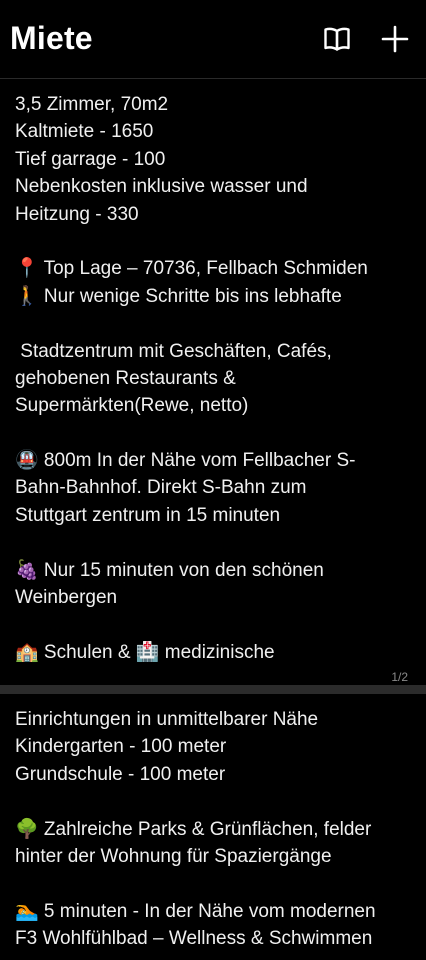 This screenshot has width=426, height=960. I want to click on page-separator, so click(213, 689).